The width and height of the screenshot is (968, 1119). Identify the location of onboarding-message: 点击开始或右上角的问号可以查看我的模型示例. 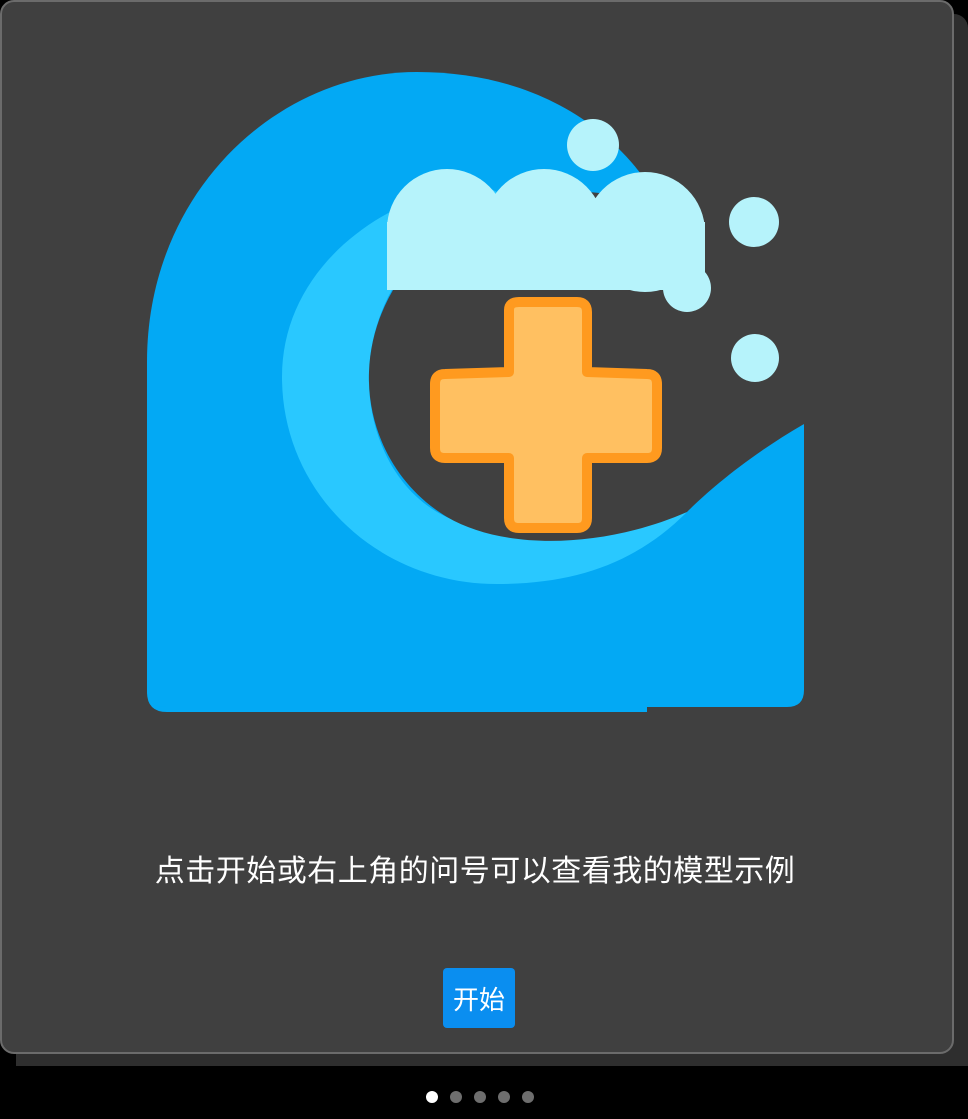
(475, 871).